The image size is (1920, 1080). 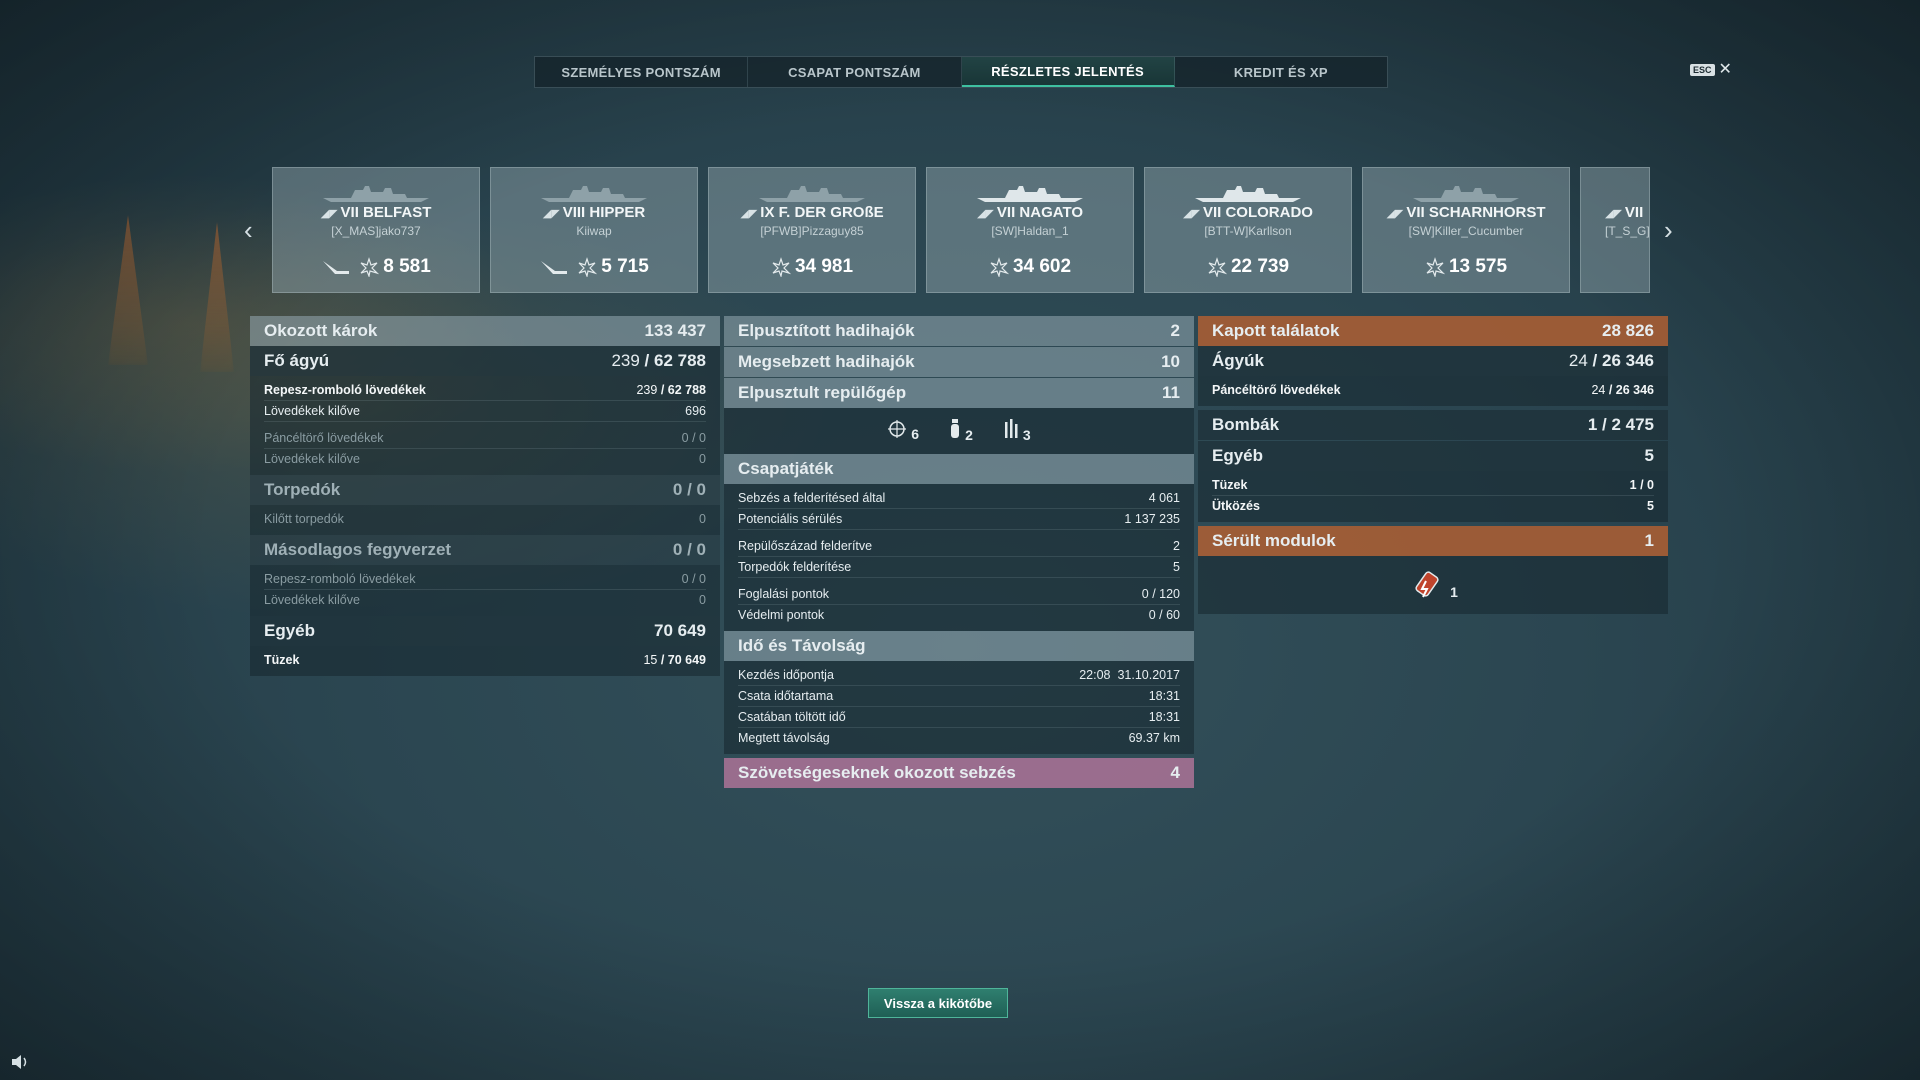 I want to click on torpedoes-row: Torpedók 0 / 0, so click(x=485, y=490).